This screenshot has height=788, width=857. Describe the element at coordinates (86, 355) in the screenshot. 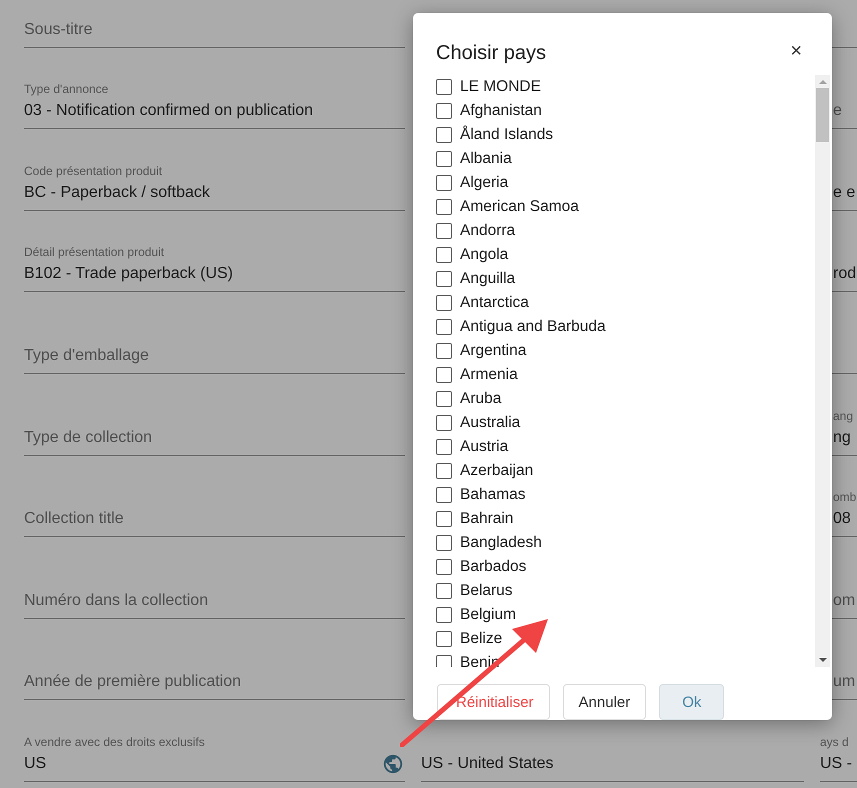

I see `field-placeholder: Type d'emballage` at that location.